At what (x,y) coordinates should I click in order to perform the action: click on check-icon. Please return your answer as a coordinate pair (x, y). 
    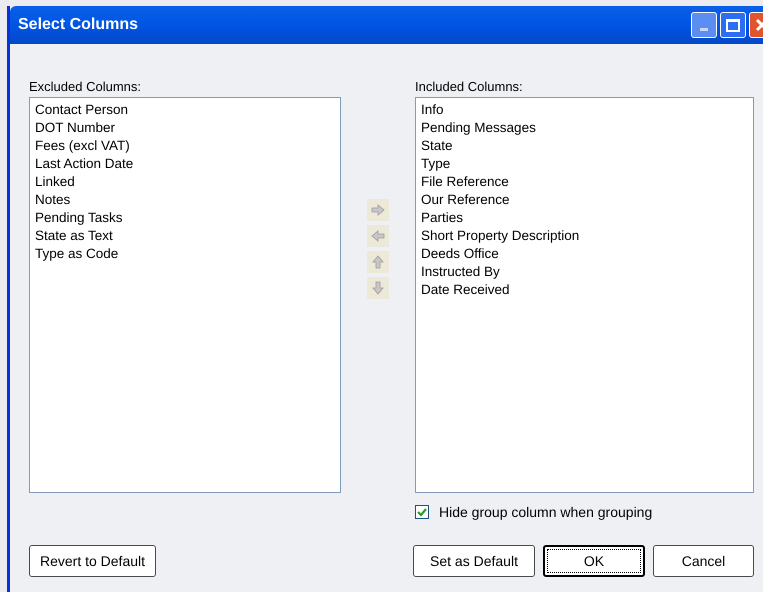
    Looking at the image, I should click on (422, 512).